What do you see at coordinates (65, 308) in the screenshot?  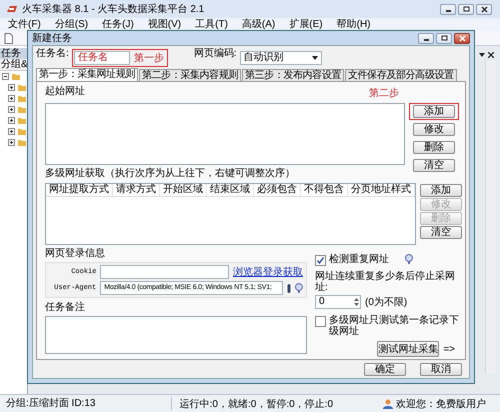 I see `section-label: 任务备注` at bounding box center [65, 308].